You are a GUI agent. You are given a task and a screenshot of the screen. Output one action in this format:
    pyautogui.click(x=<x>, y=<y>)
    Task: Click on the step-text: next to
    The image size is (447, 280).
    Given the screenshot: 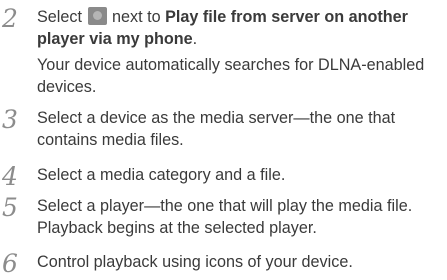 What is the action you would take?
    pyautogui.click(x=136, y=17)
    